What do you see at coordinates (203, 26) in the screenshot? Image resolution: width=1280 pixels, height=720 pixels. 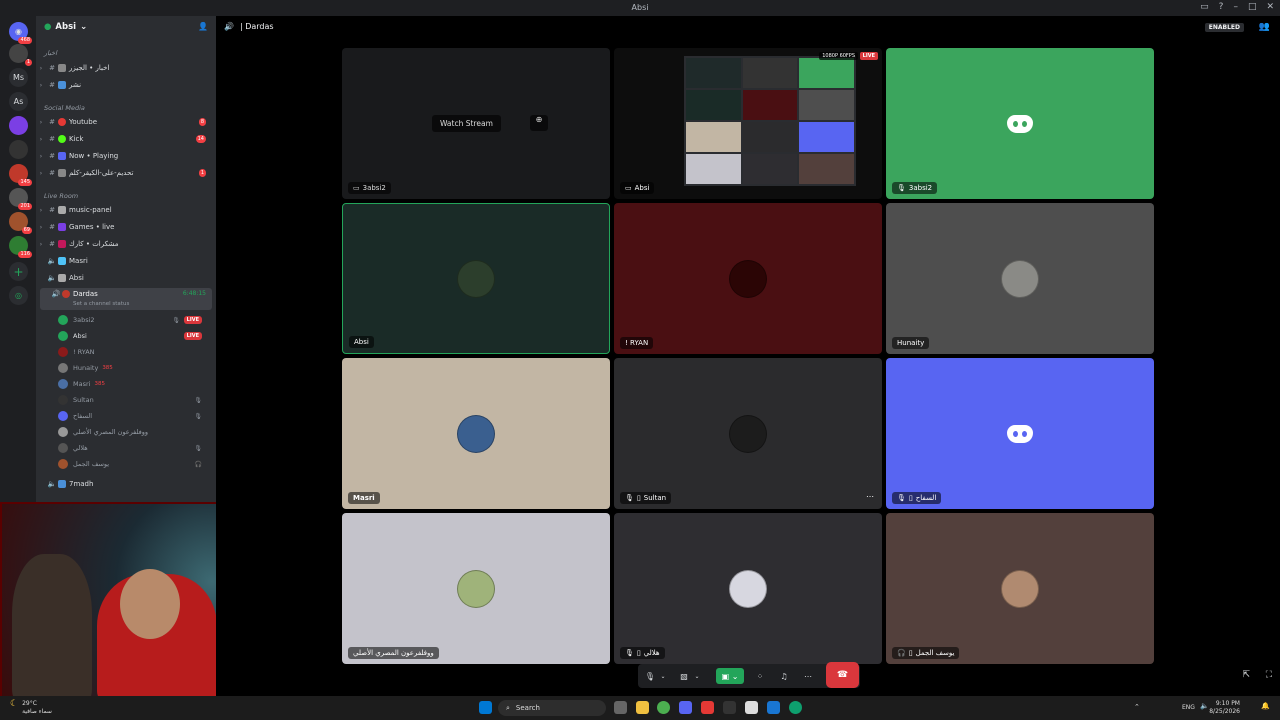 I see `add-member-icon: 👤` at bounding box center [203, 26].